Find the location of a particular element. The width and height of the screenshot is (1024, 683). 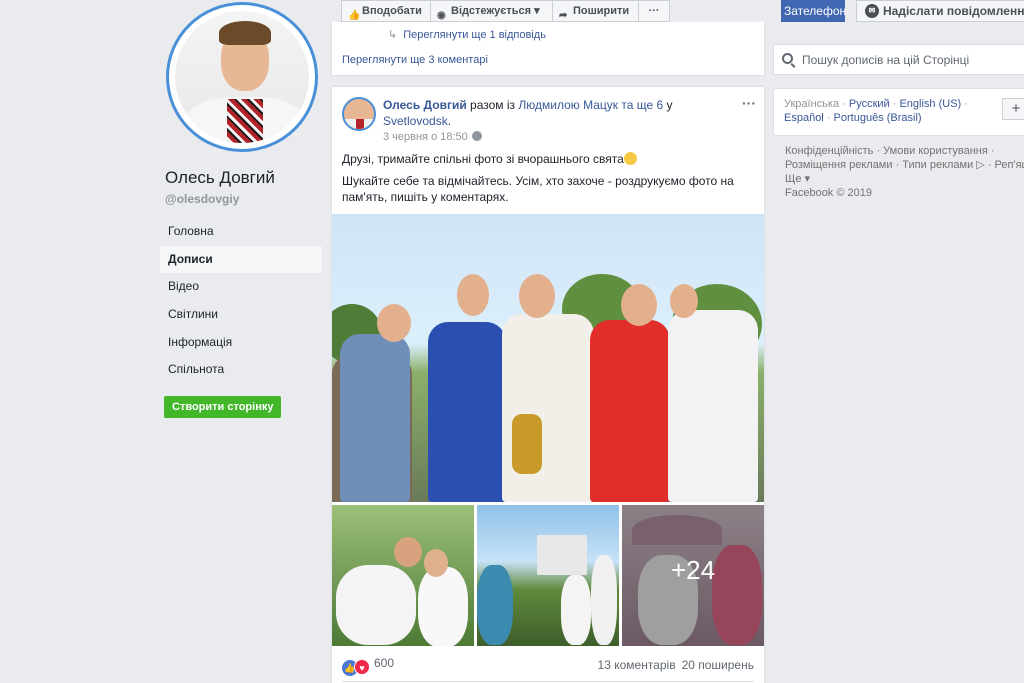

current-language: Українська is located at coordinates (812, 104).